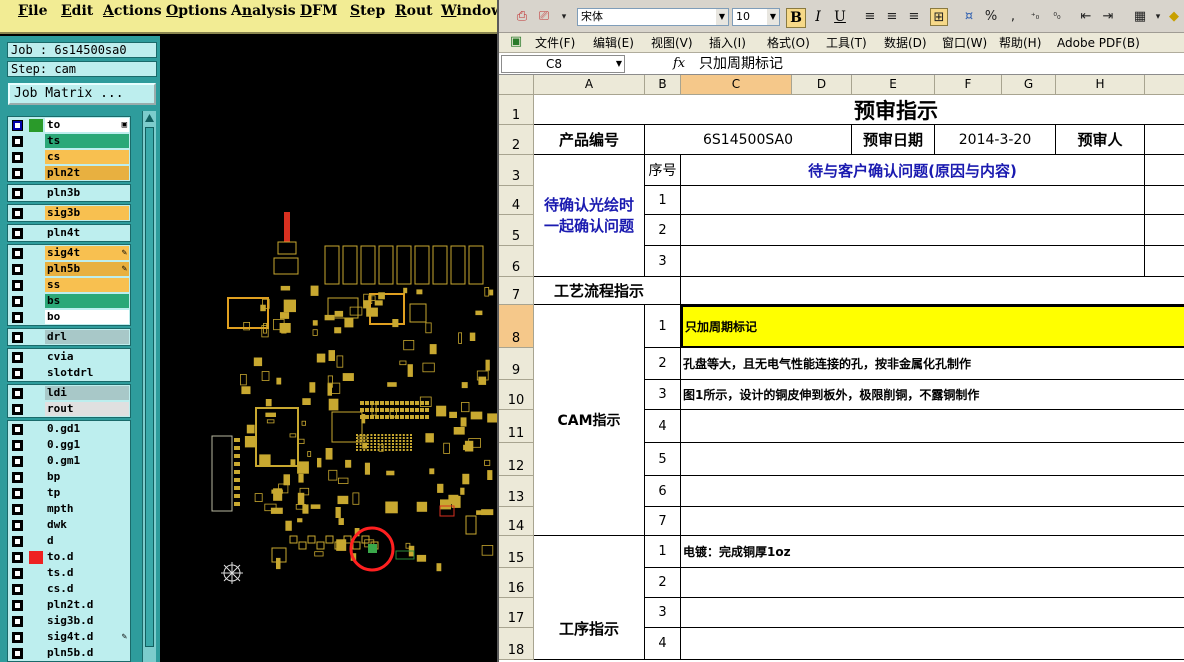 The width and height of the screenshot is (1184, 662). Describe the element at coordinates (932, 521) in the screenshot. I see `cam-instruction` at that location.